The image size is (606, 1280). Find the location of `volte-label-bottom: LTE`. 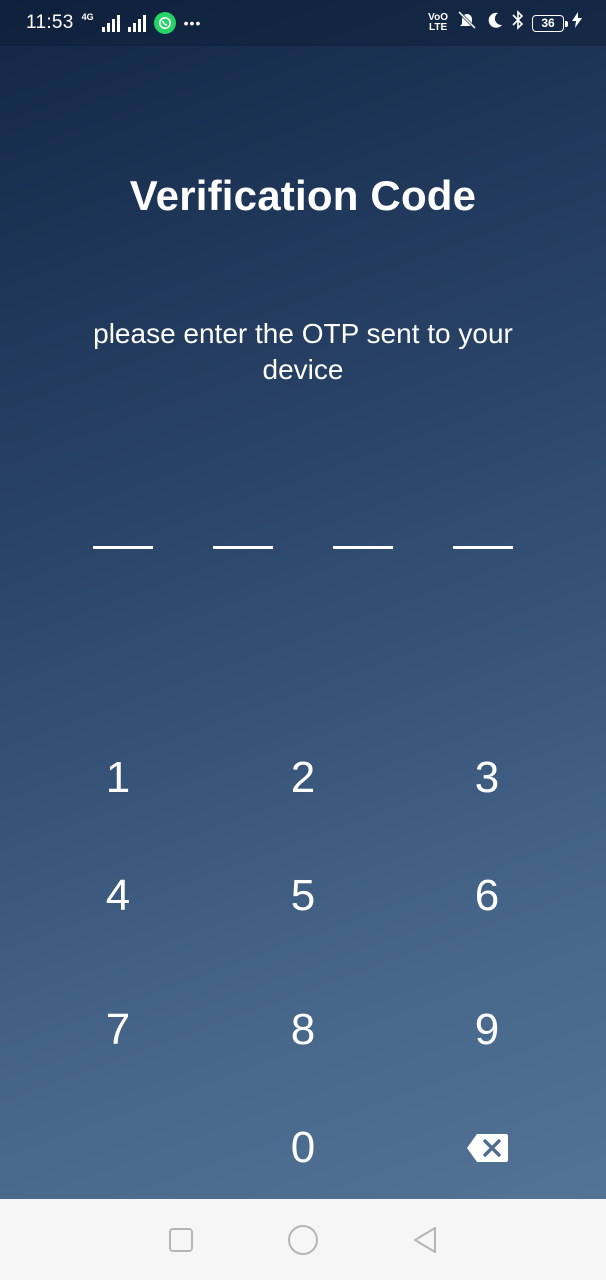

volte-label-bottom: LTE is located at coordinates (438, 27).